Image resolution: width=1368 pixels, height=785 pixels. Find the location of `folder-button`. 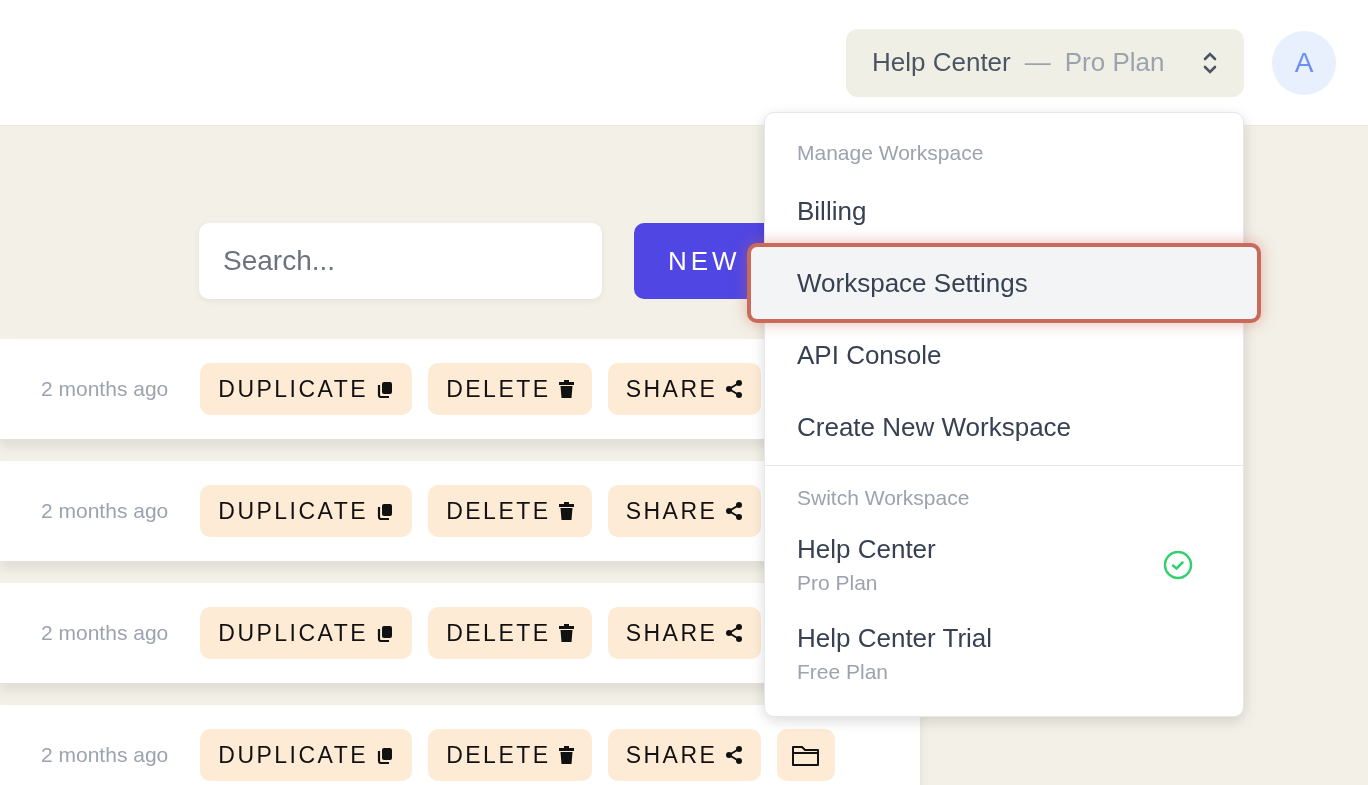

folder-button is located at coordinates (806, 755).